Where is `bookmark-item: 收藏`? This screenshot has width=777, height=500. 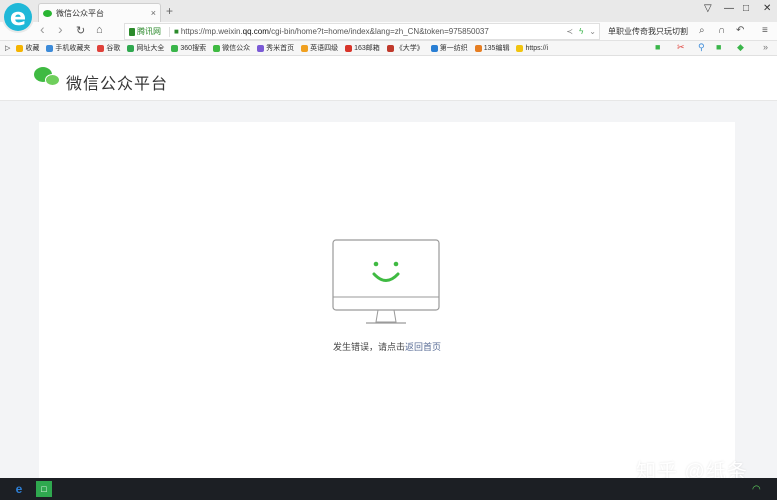
bookmark-item: 收藏 is located at coordinates (27, 48).